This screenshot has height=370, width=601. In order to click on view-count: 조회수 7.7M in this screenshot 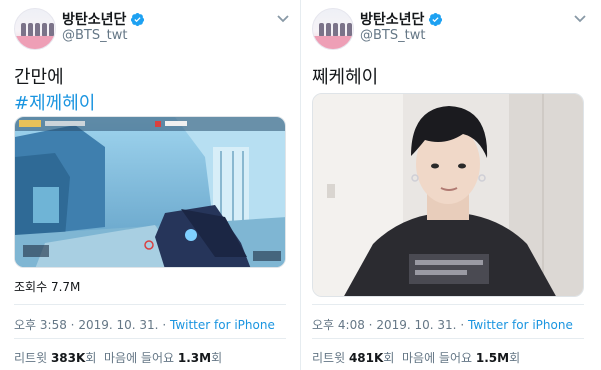, I will do `click(47, 286)`.